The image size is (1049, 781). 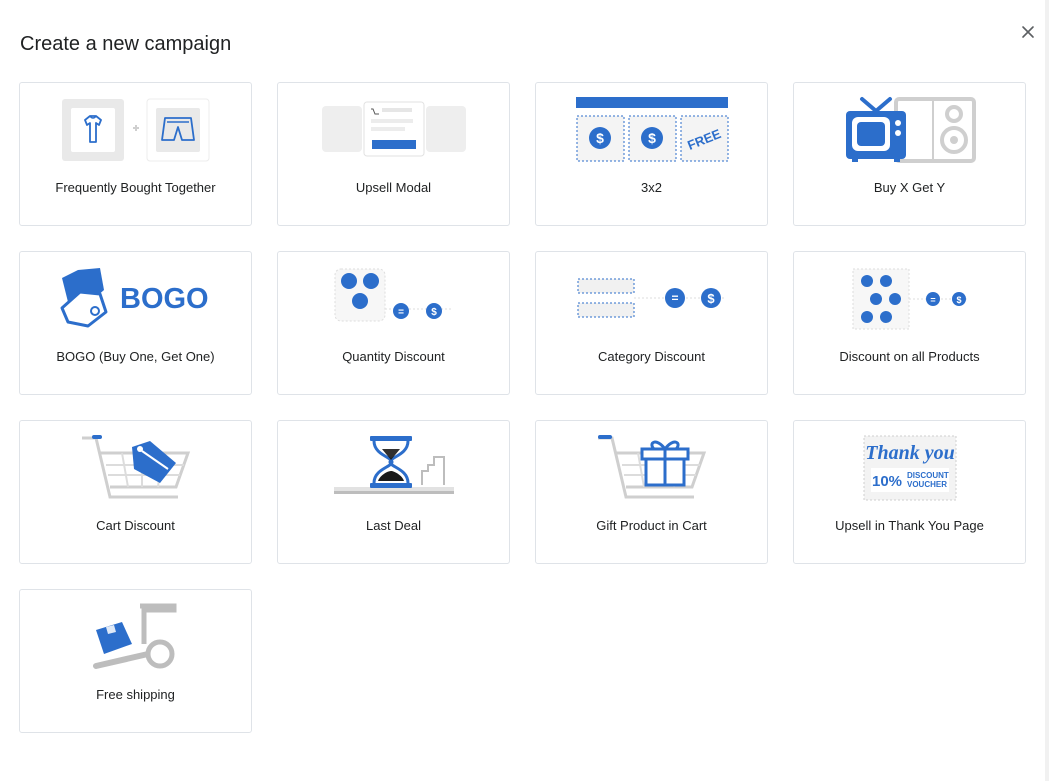 I want to click on campaign-label: Gift Product in Cart, so click(x=651, y=525).